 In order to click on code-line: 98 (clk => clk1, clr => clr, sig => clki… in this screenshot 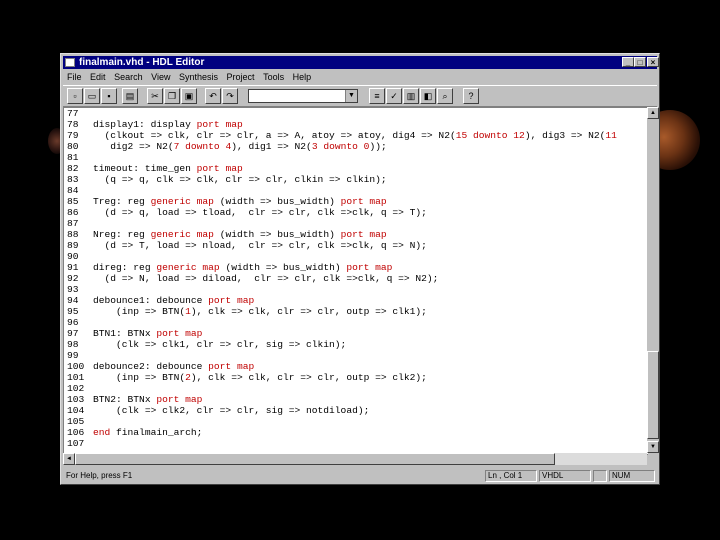, I will do `click(205, 344)`.